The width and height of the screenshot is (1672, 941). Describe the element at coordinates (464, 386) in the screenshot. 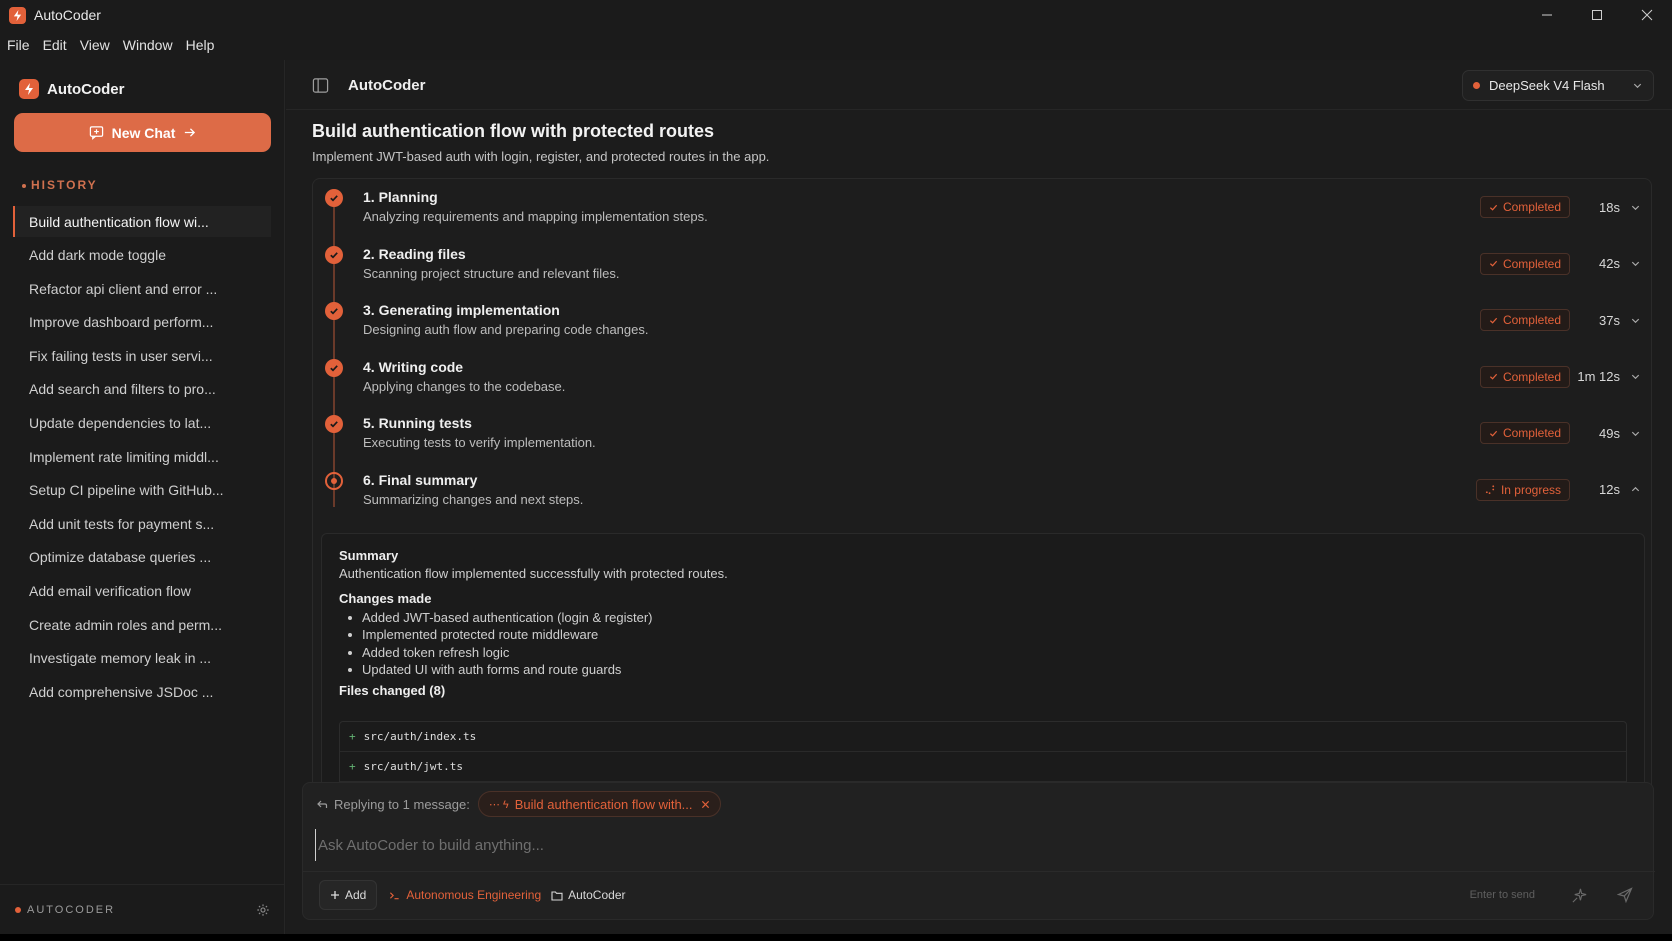

I see `step-description: Applying changes to the codebase.` at that location.